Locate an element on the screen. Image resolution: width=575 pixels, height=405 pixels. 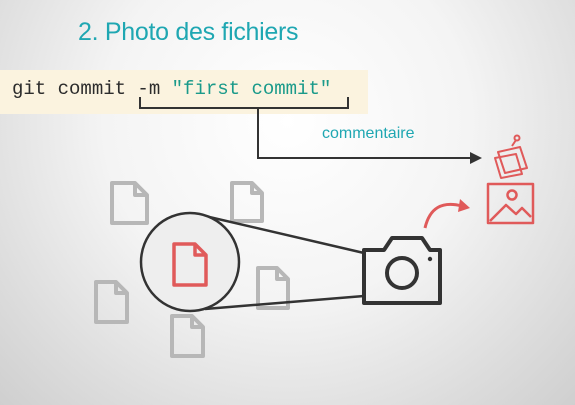
camera-flash is located at coordinates (430, 259).